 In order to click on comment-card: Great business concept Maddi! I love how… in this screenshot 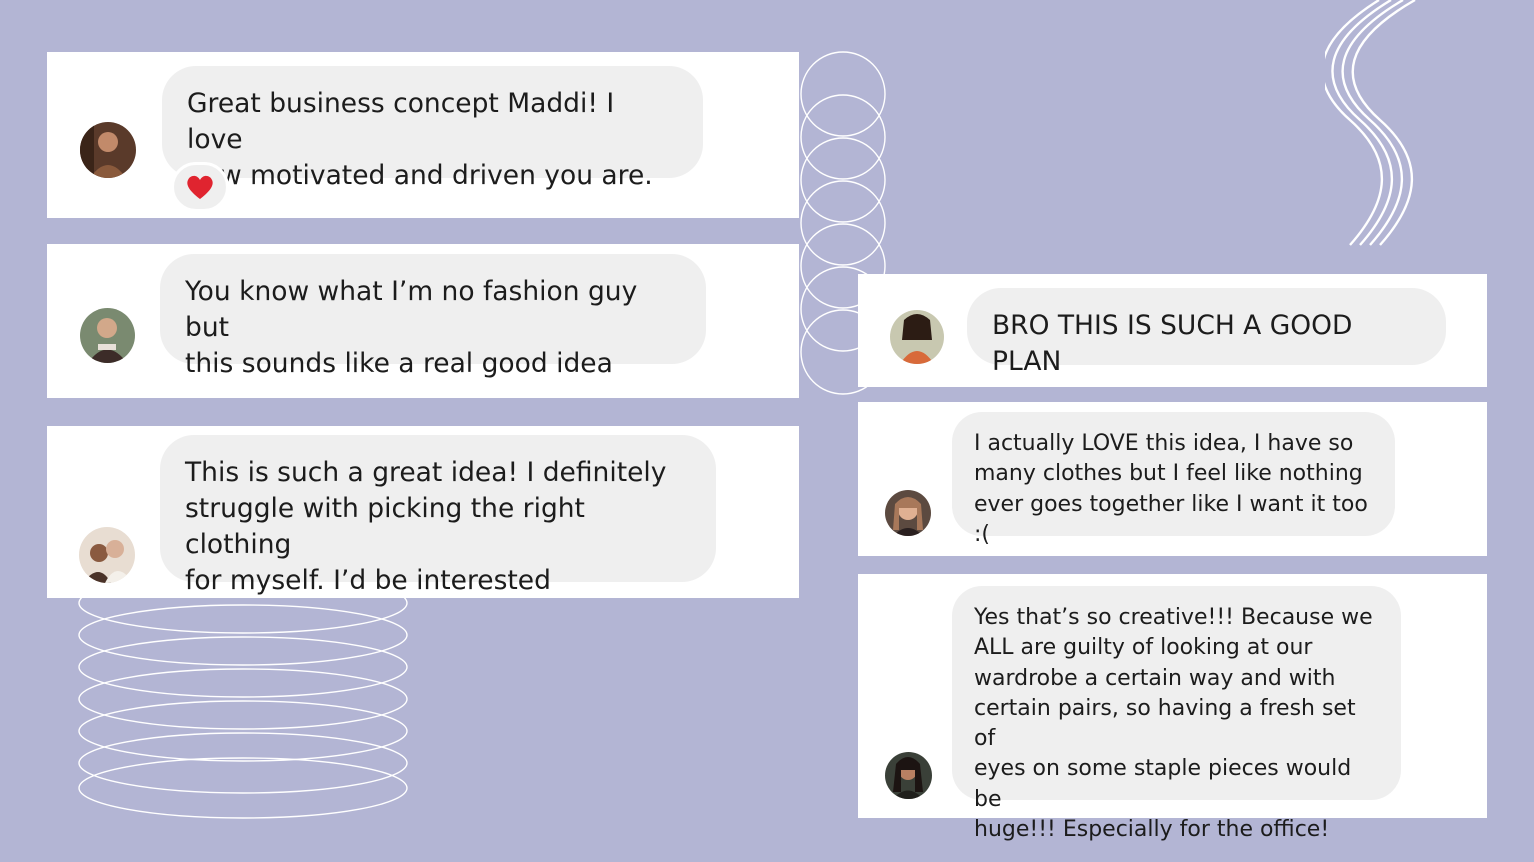, I will do `click(423, 135)`.